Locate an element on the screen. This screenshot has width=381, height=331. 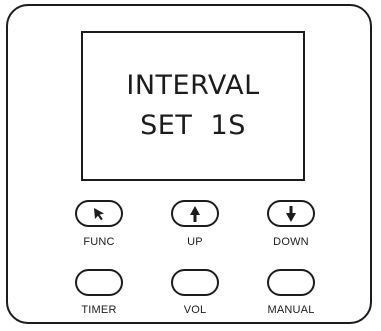
vol-button is located at coordinates (195, 282).